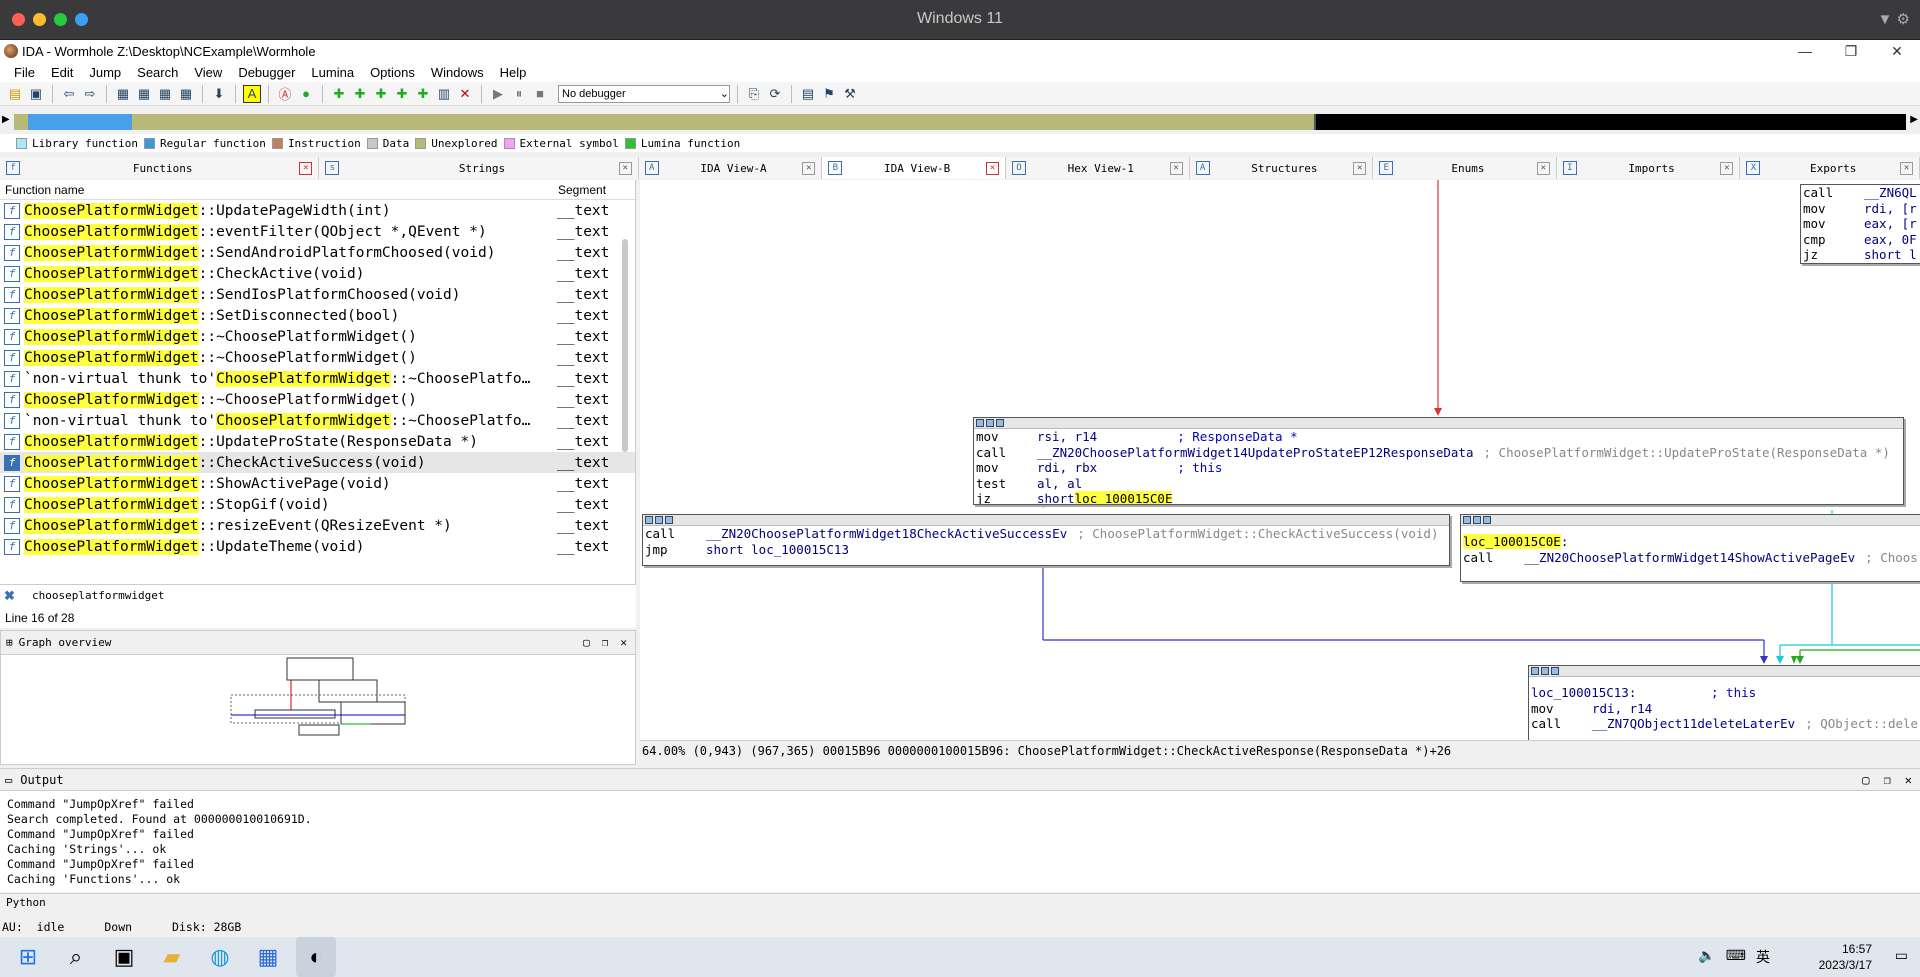 This screenshot has width=1920, height=977. I want to click on text-icon: A, so click(252, 93).